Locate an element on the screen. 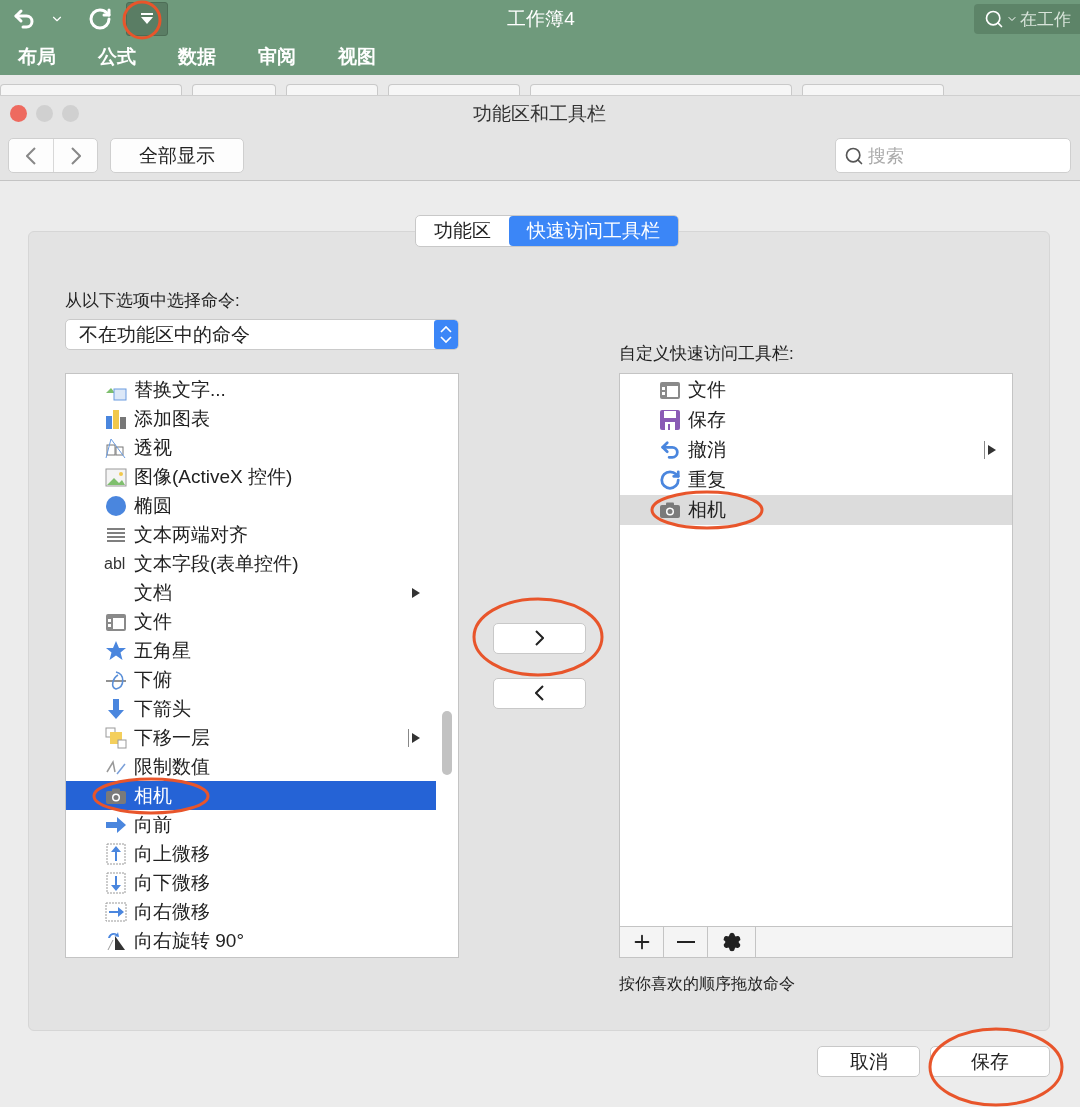  command-label: 向右旋转 90° is located at coordinates (189, 940).